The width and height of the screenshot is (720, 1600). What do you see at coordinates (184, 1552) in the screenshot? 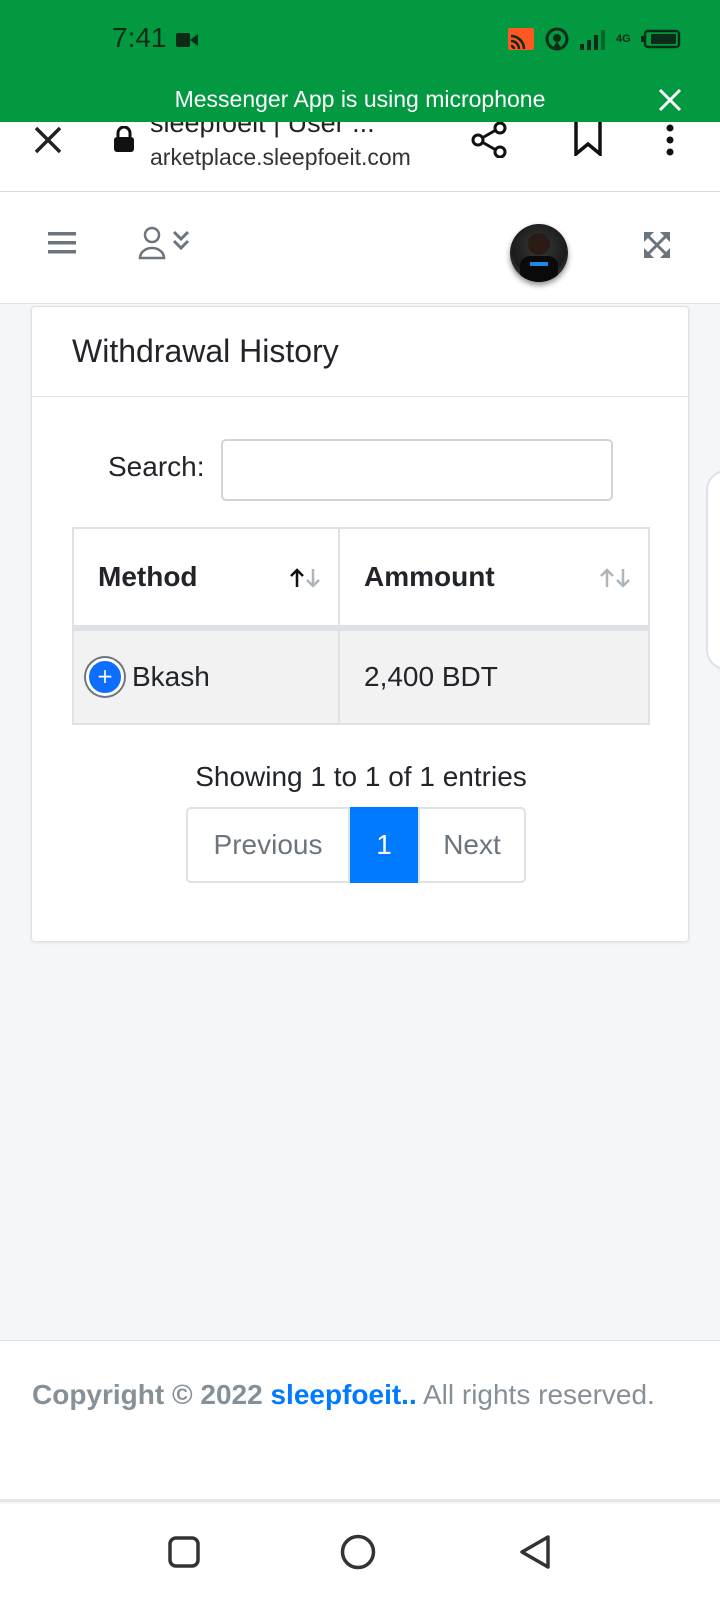
I see `recent-apps-icon` at bounding box center [184, 1552].